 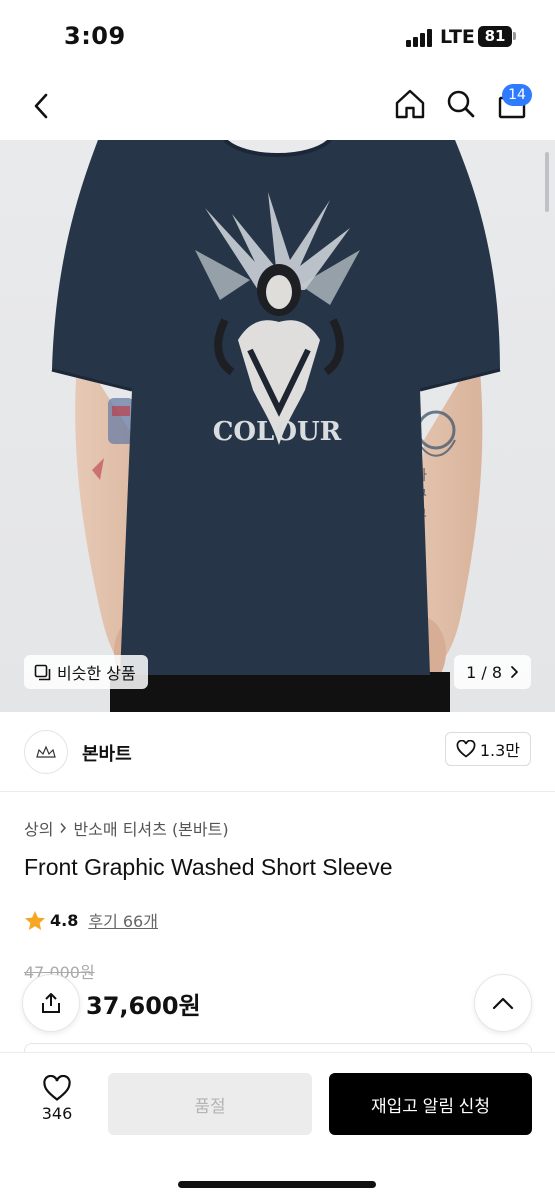 I want to click on soldout-button: 품절, so click(x=210, y=1104).